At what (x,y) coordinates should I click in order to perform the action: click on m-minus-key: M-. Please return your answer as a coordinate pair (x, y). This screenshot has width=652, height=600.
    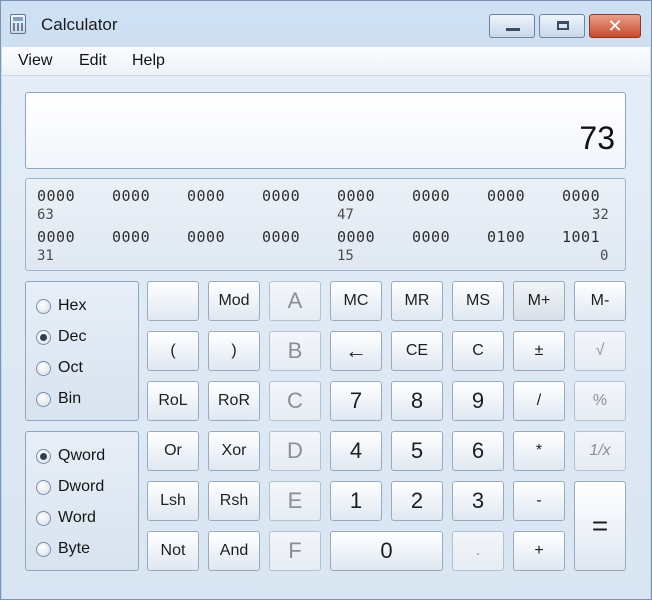
    Looking at the image, I should click on (600, 301).